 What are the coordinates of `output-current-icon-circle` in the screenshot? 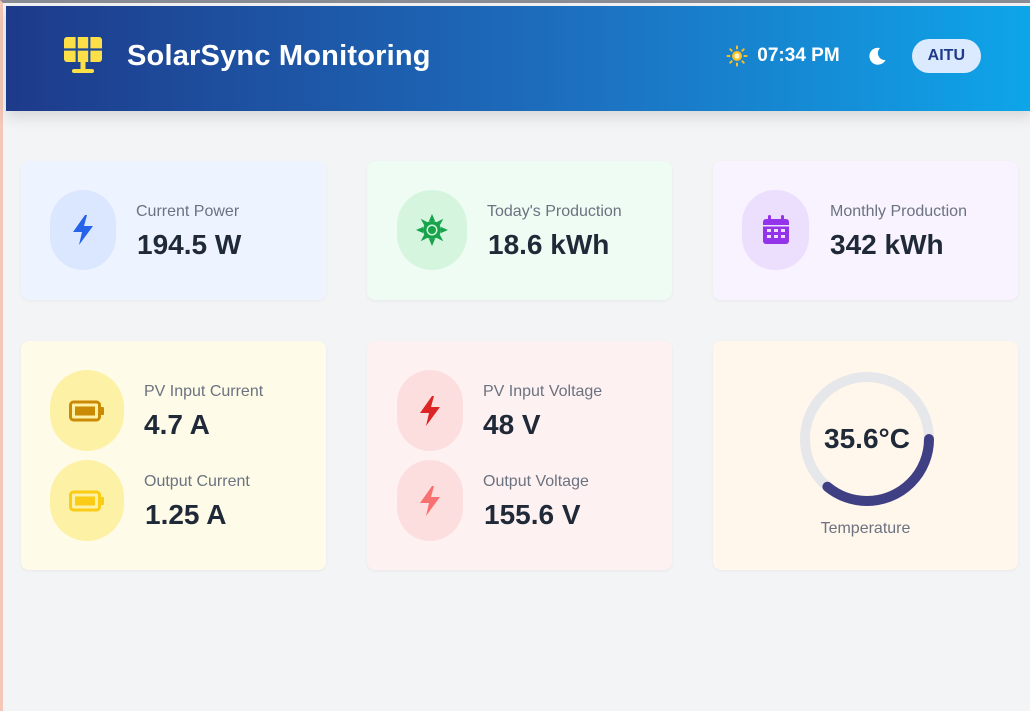 It's located at (87, 500).